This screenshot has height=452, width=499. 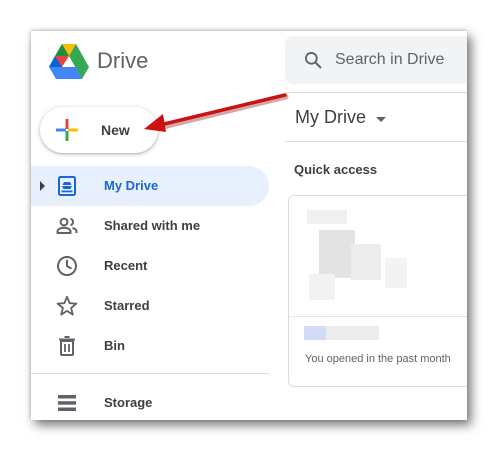 I want to click on storage-icon, so click(x=67, y=403).